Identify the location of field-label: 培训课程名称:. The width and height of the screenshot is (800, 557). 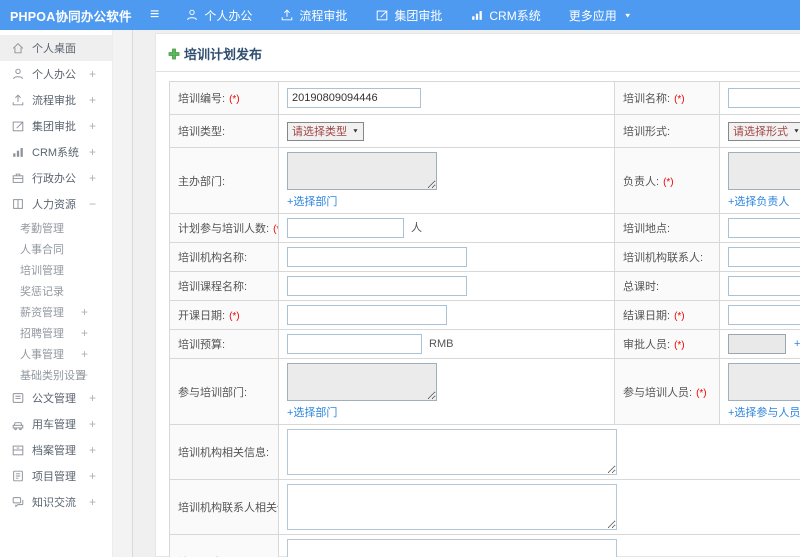
(213, 287).